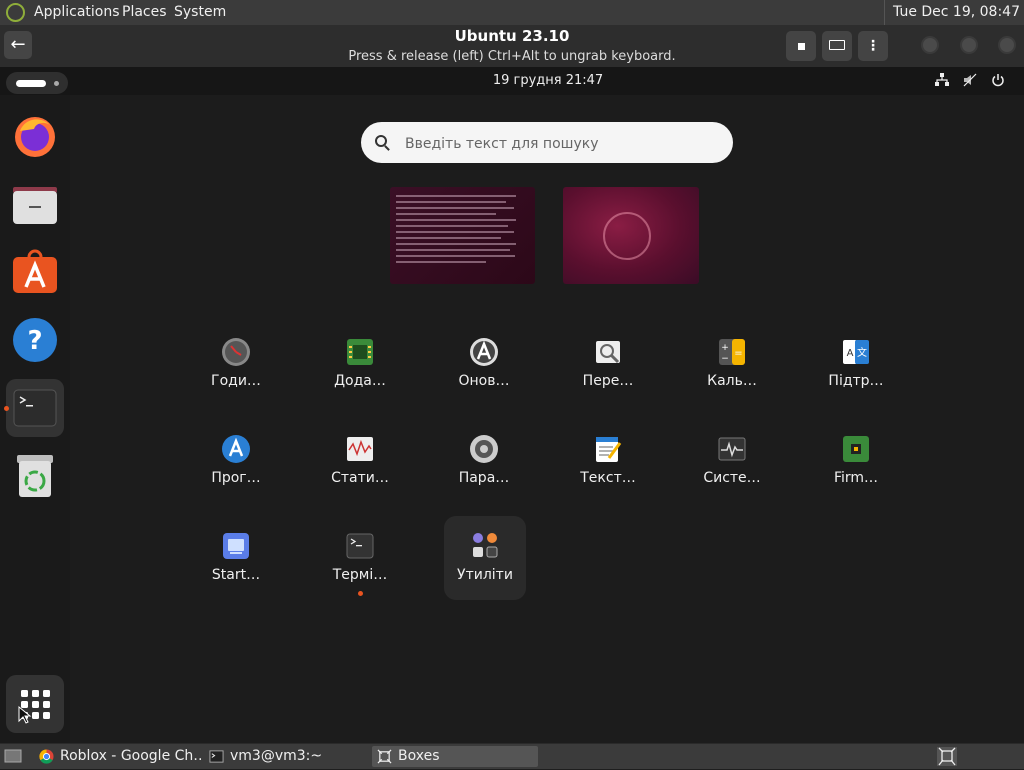  I want to click on svg-text: 文, so click(862, 352).